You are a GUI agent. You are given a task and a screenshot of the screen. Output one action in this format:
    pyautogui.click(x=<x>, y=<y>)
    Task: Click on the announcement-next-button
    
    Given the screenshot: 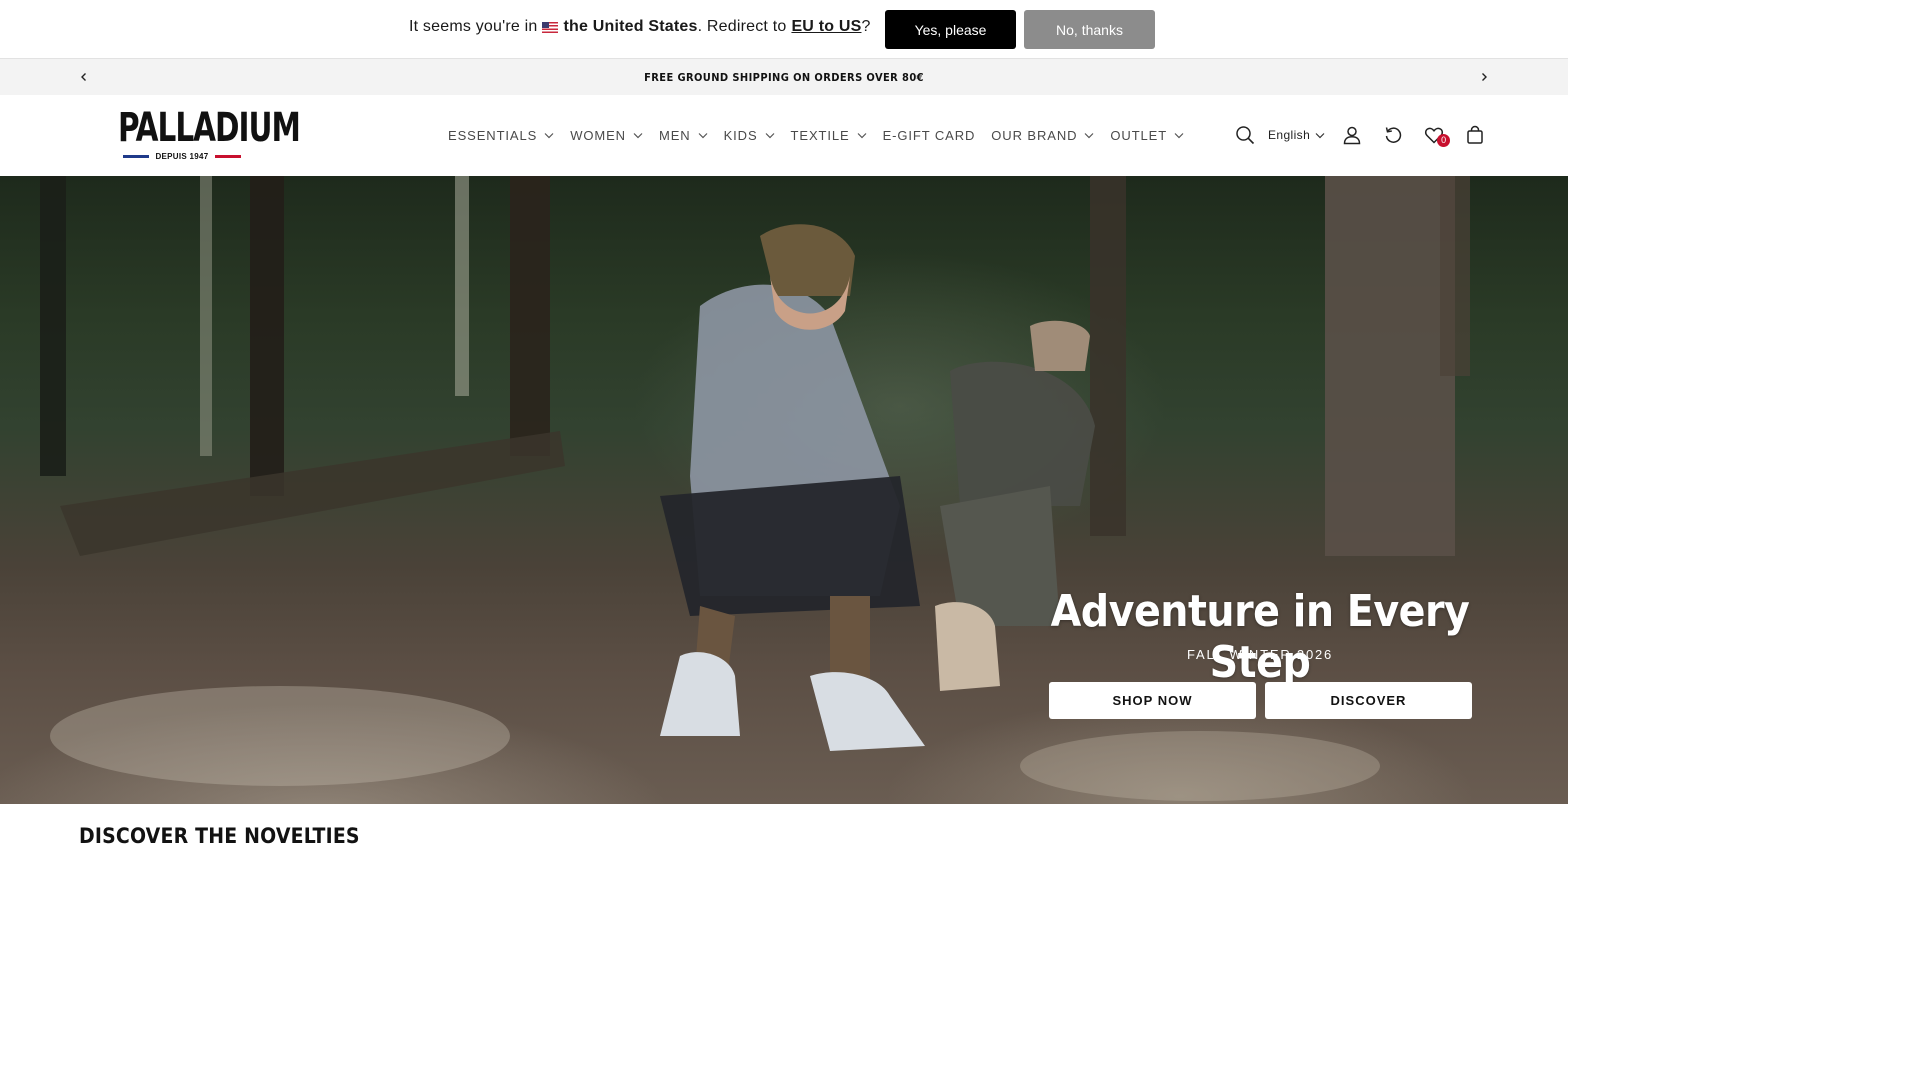 What is the action you would take?
    pyautogui.click(x=1484, y=77)
    